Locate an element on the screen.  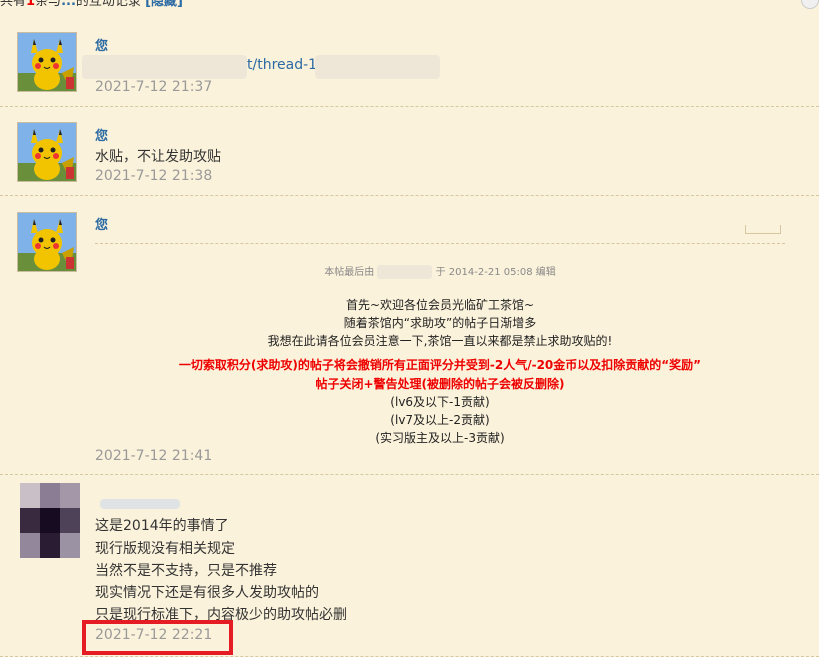
header-middle: 条与 is located at coordinates (48, 4).